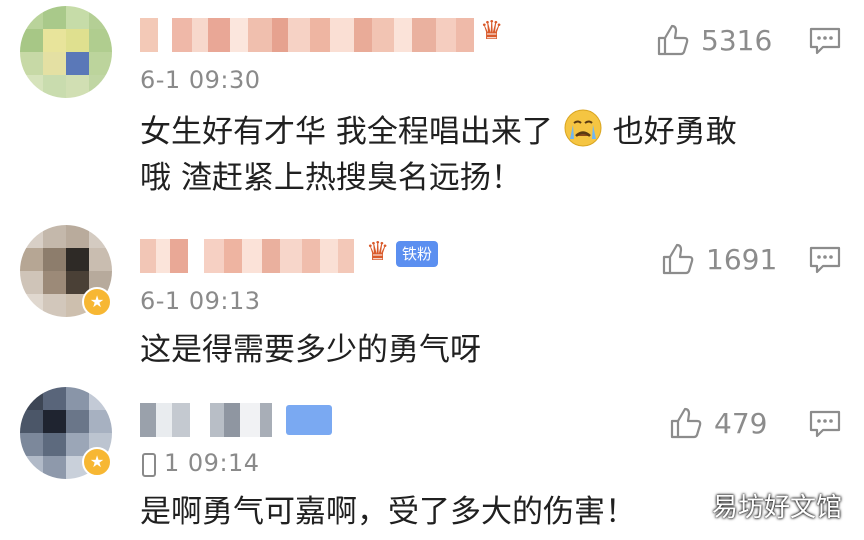 This screenshot has width=864, height=540. Describe the element at coordinates (741, 423) in the screenshot. I see `like-count: 479` at that location.